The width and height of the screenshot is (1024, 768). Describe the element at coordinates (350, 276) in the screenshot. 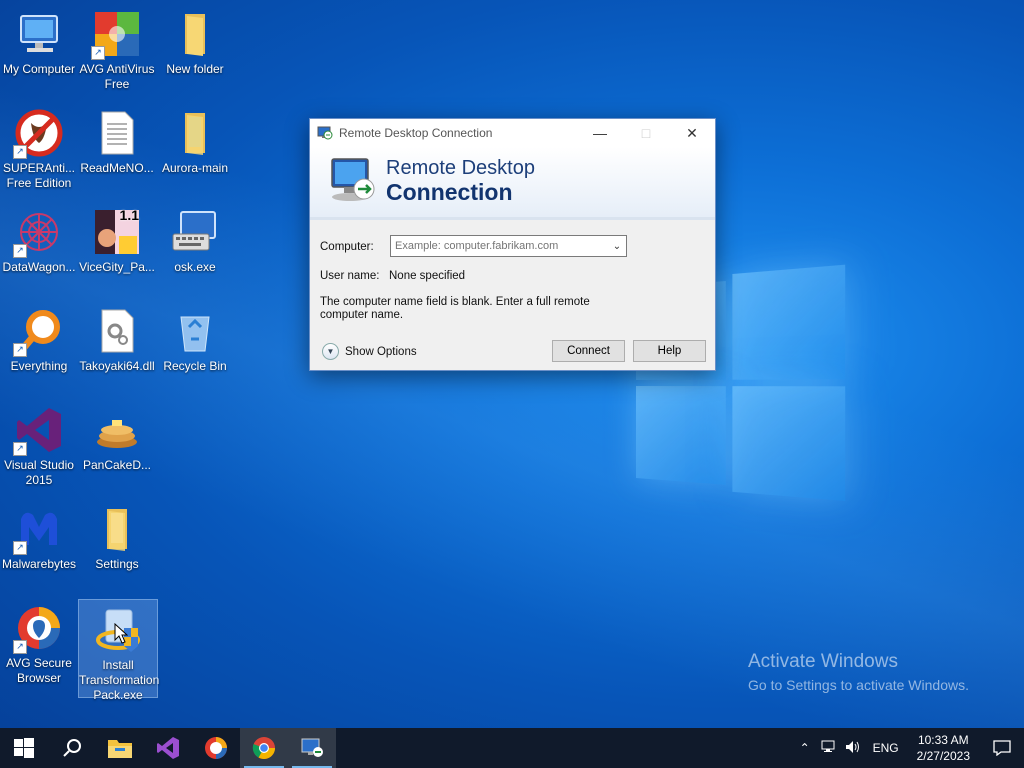

I see `username-label: User name:` at that location.